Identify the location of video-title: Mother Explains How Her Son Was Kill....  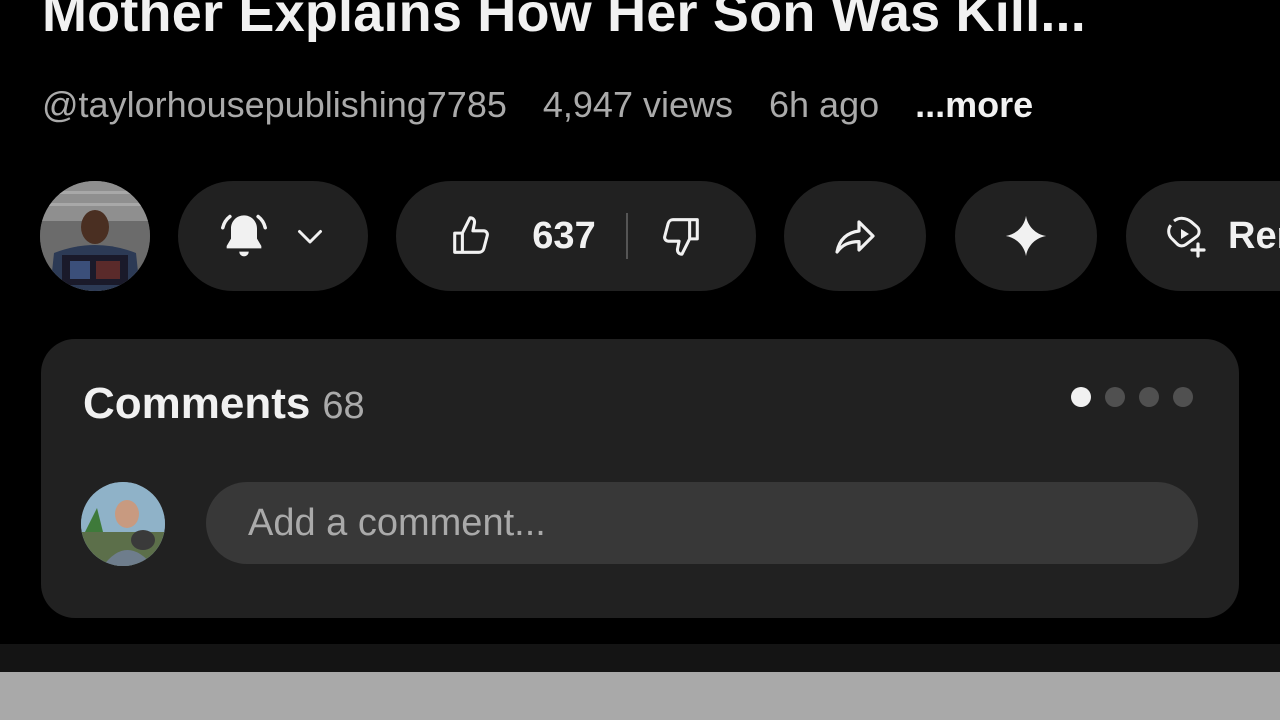
(564, 22).